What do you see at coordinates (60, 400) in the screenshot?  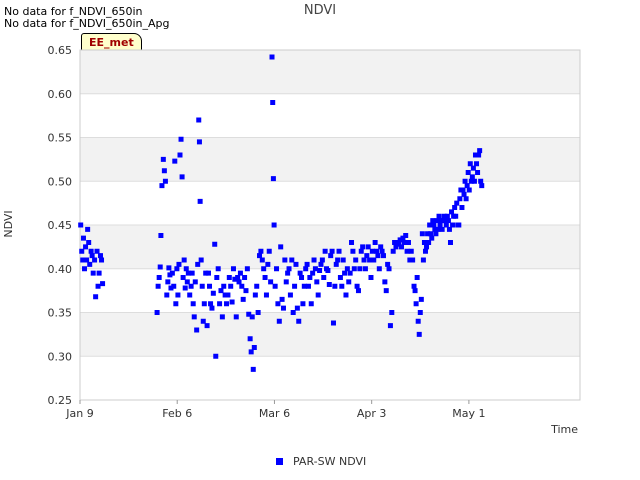 I see `y-tick-label: 0.25` at bounding box center [60, 400].